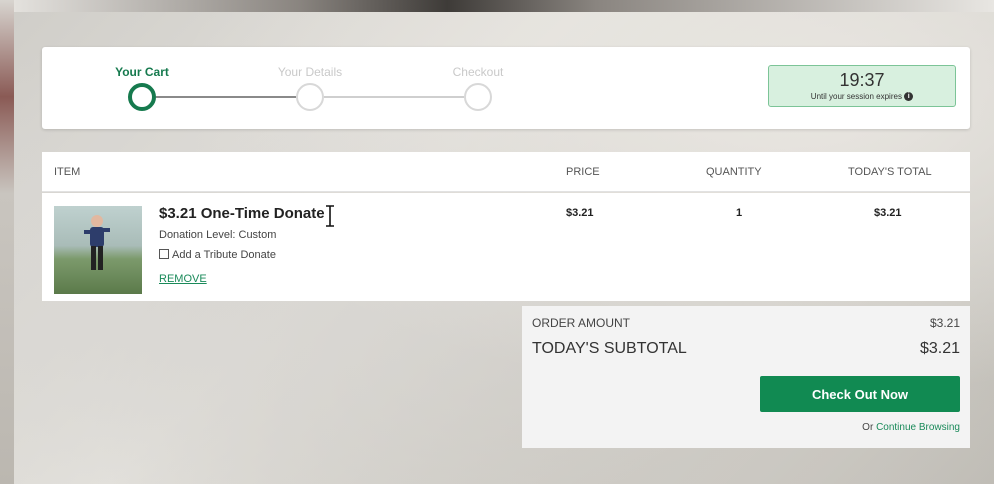 The width and height of the screenshot is (994, 484). I want to click on text-cursor-icon, so click(330, 216).